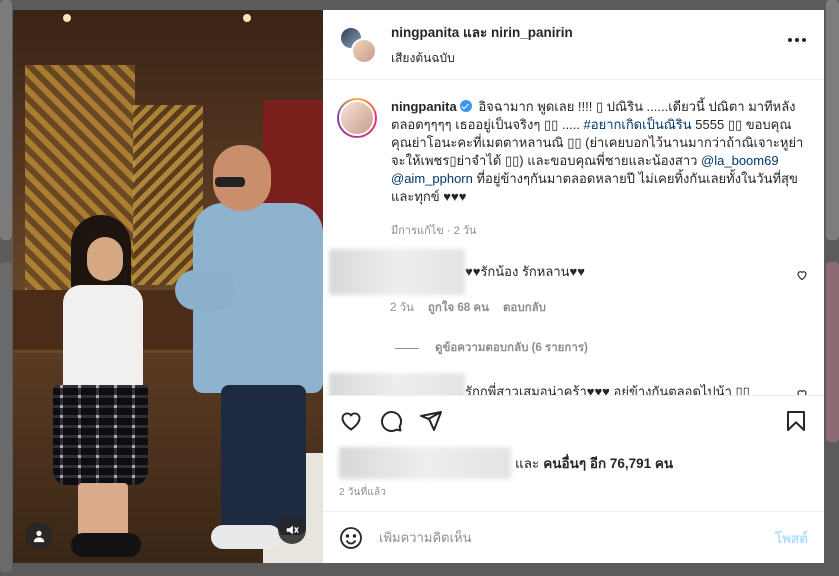 This screenshot has width=839, height=576. I want to click on emoji-icon, so click(351, 537).